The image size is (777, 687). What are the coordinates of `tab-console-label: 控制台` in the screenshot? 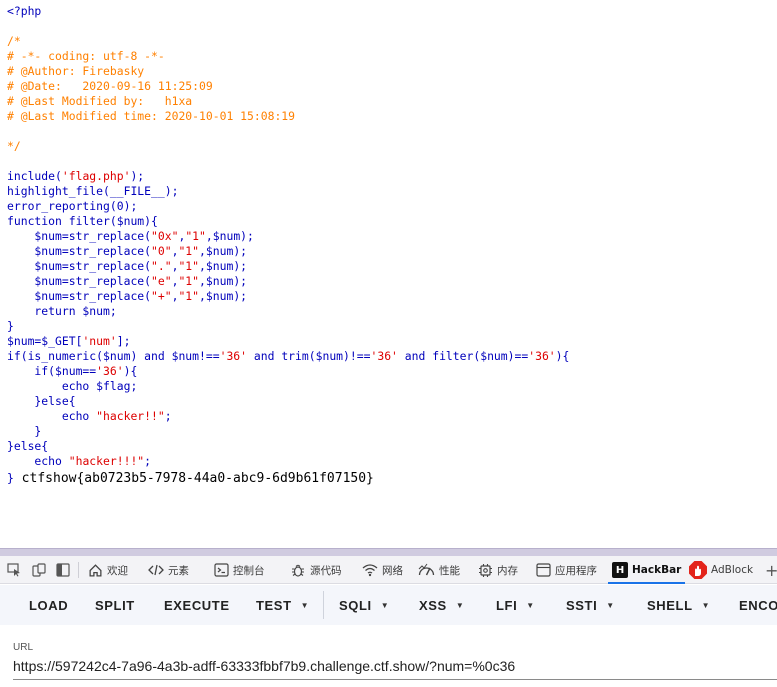 It's located at (249, 570).